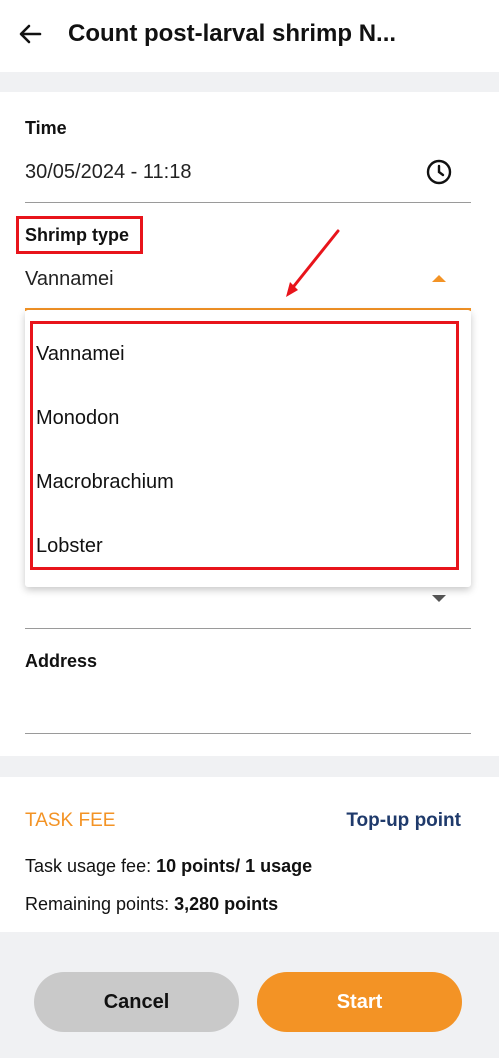 This screenshot has height=1058, width=499. I want to click on usage-fee-value: 10 points/ 1 usage, so click(234, 866).